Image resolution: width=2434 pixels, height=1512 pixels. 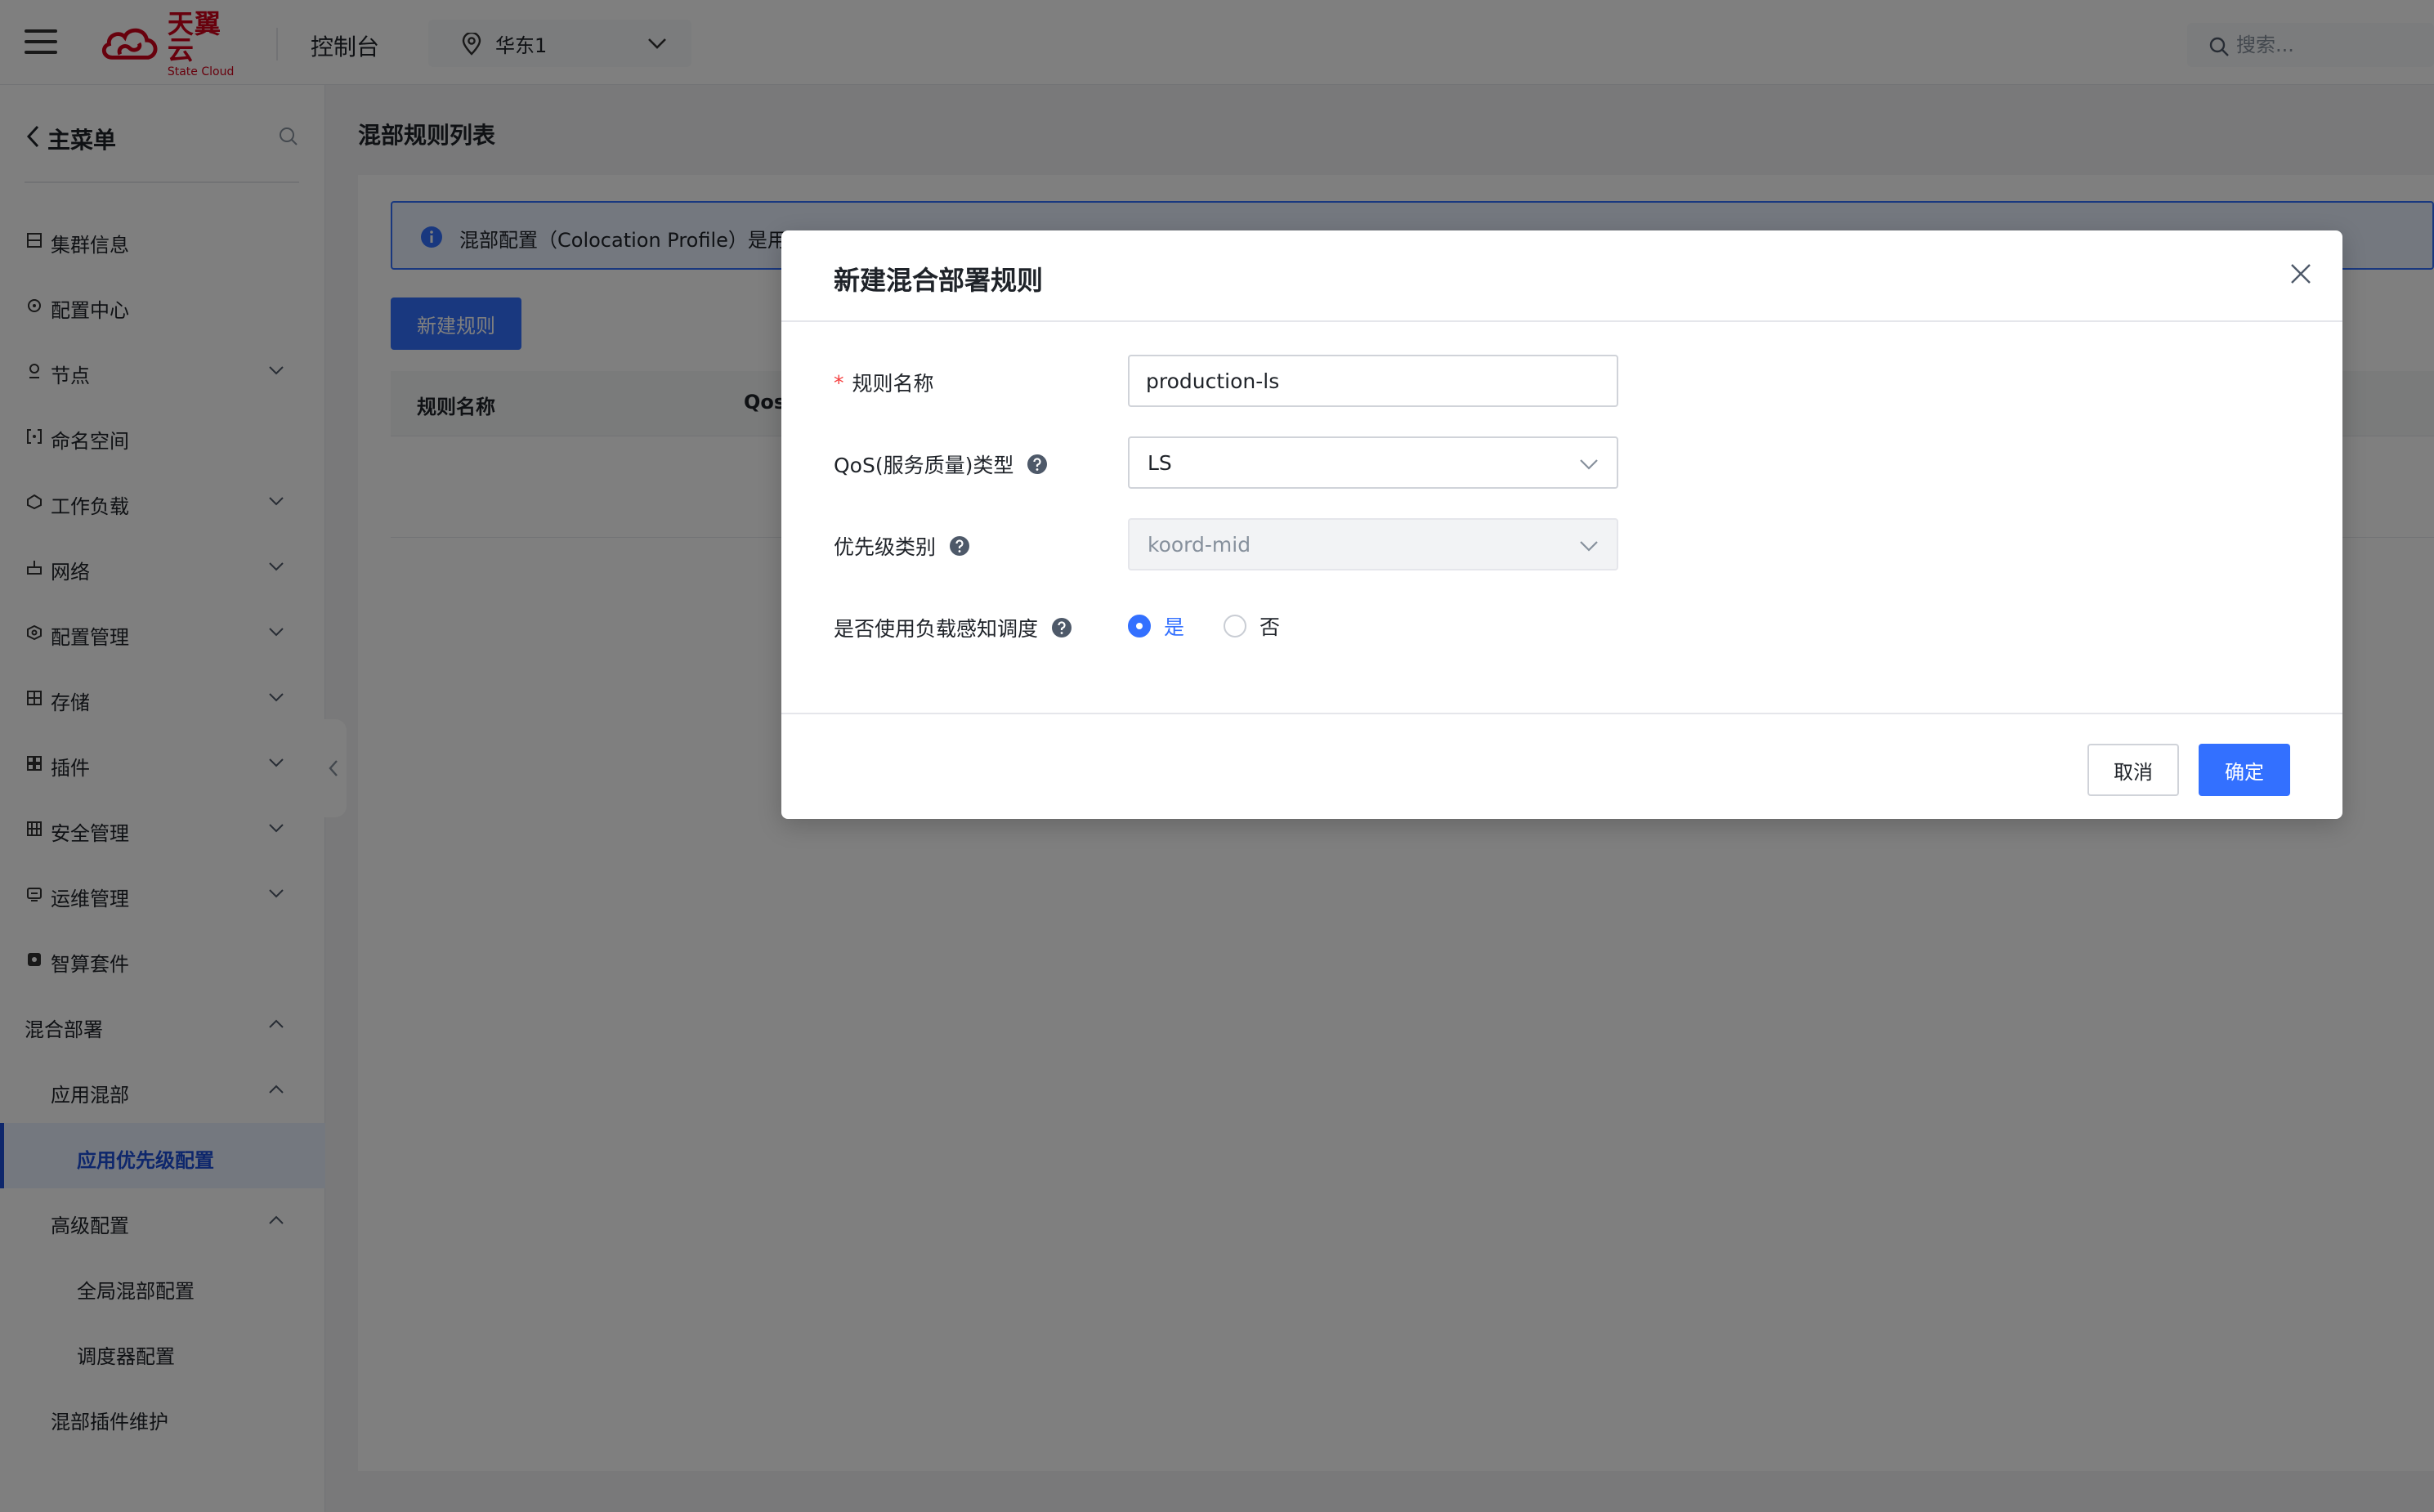 I want to click on form-row-priority: 优先级类别 koord-mid, so click(x=1569, y=544).